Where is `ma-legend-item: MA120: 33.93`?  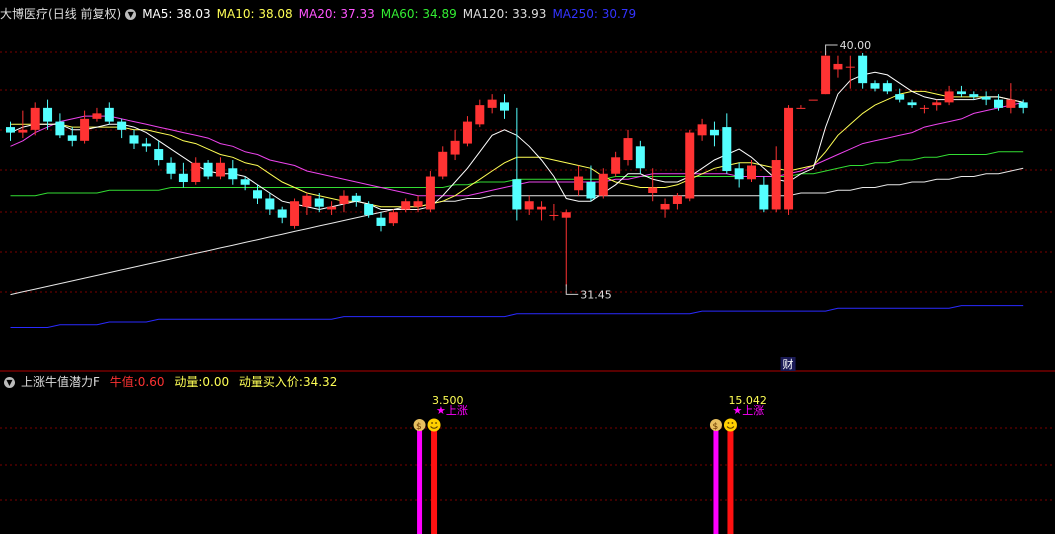
ma-legend-item: MA120: 33.93 is located at coordinates (504, 14).